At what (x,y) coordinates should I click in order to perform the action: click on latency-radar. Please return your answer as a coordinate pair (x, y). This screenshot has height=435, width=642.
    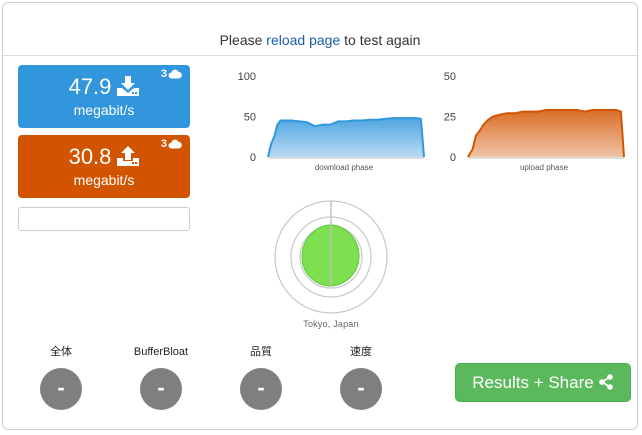
    Looking at the image, I should click on (331, 257).